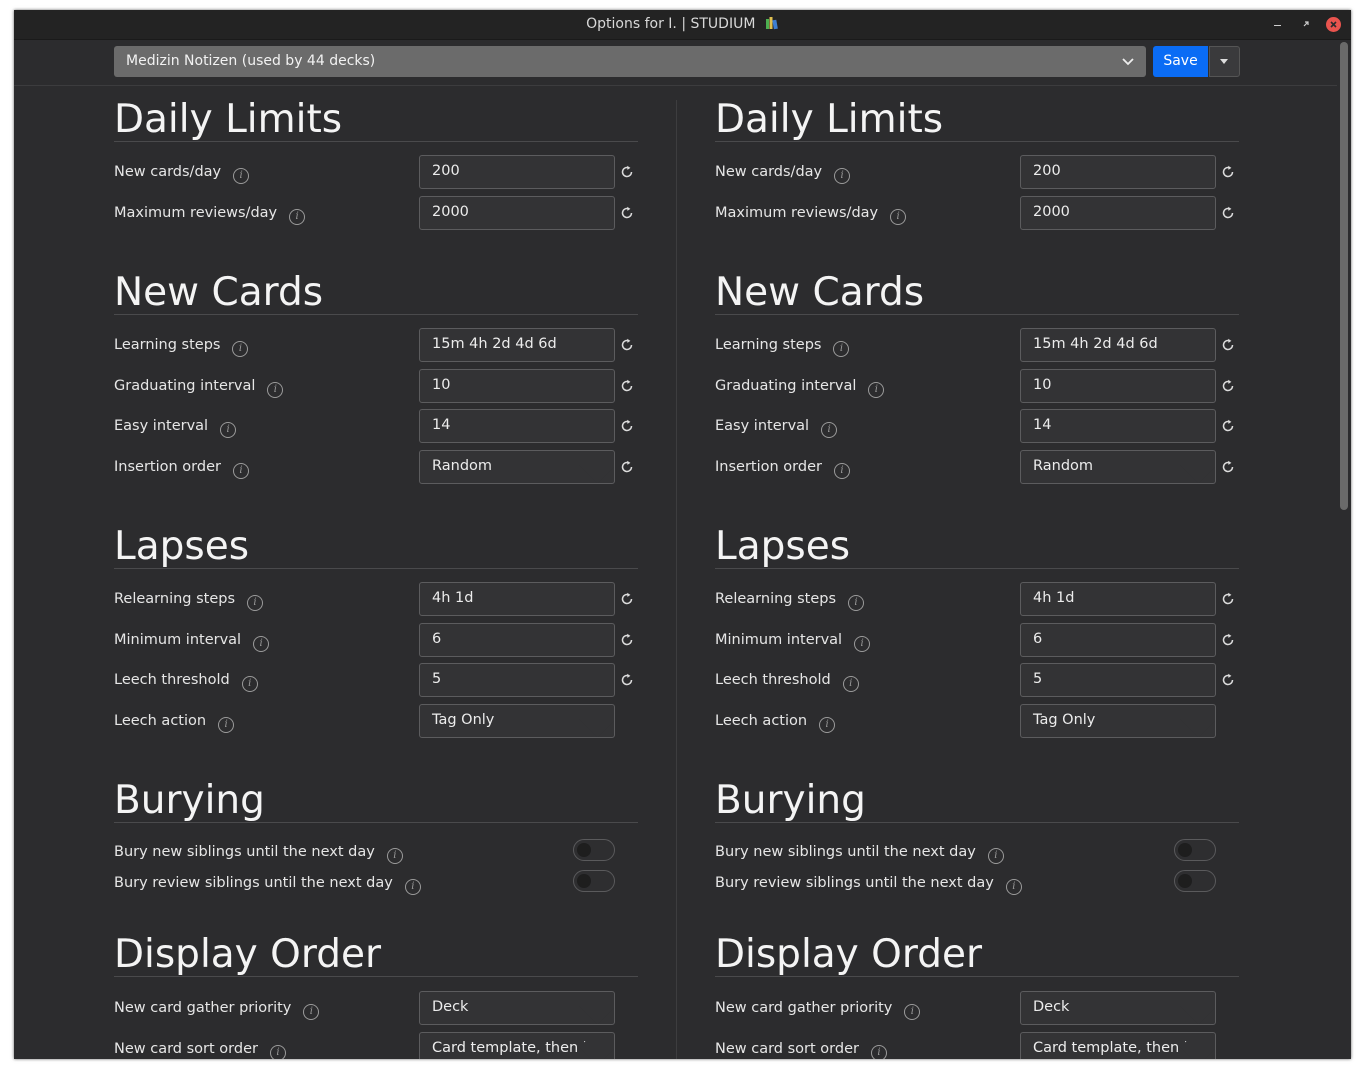 This screenshot has width=1365, height=1076. What do you see at coordinates (376, 172) in the screenshot?
I see `row-new-cards-day: New cards/day i 200` at bounding box center [376, 172].